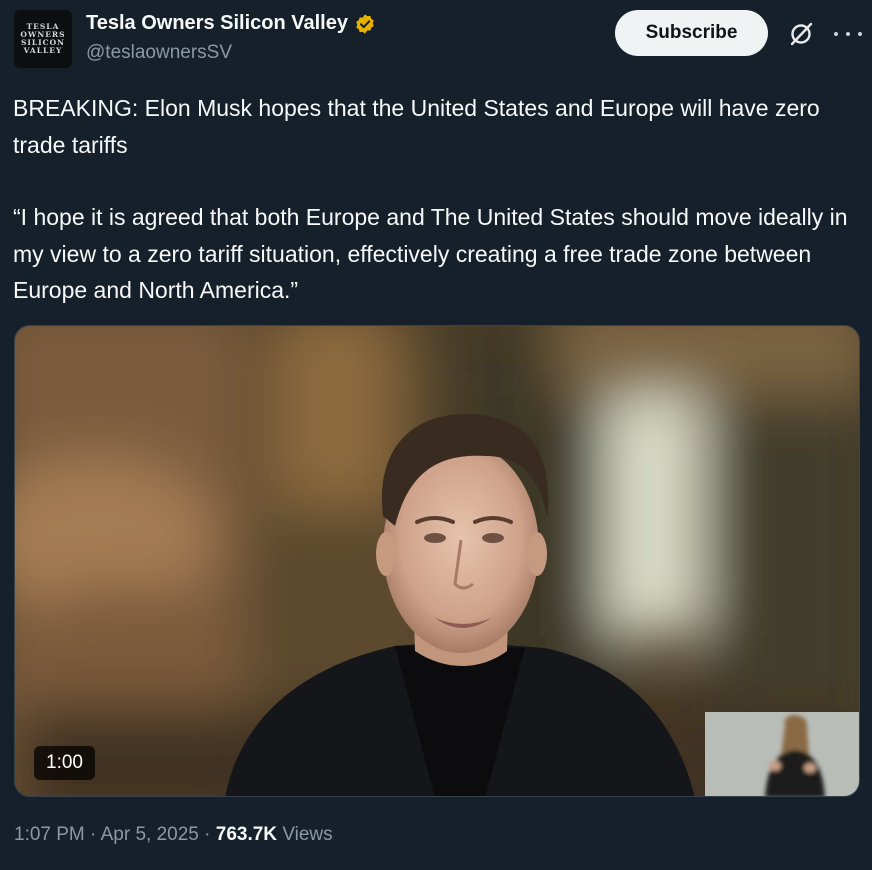 This screenshot has width=872, height=870. What do you see at coordinates (365, 24) in the screenshot?
I see `verified-badge-icon` at bounding box center [365, 24].